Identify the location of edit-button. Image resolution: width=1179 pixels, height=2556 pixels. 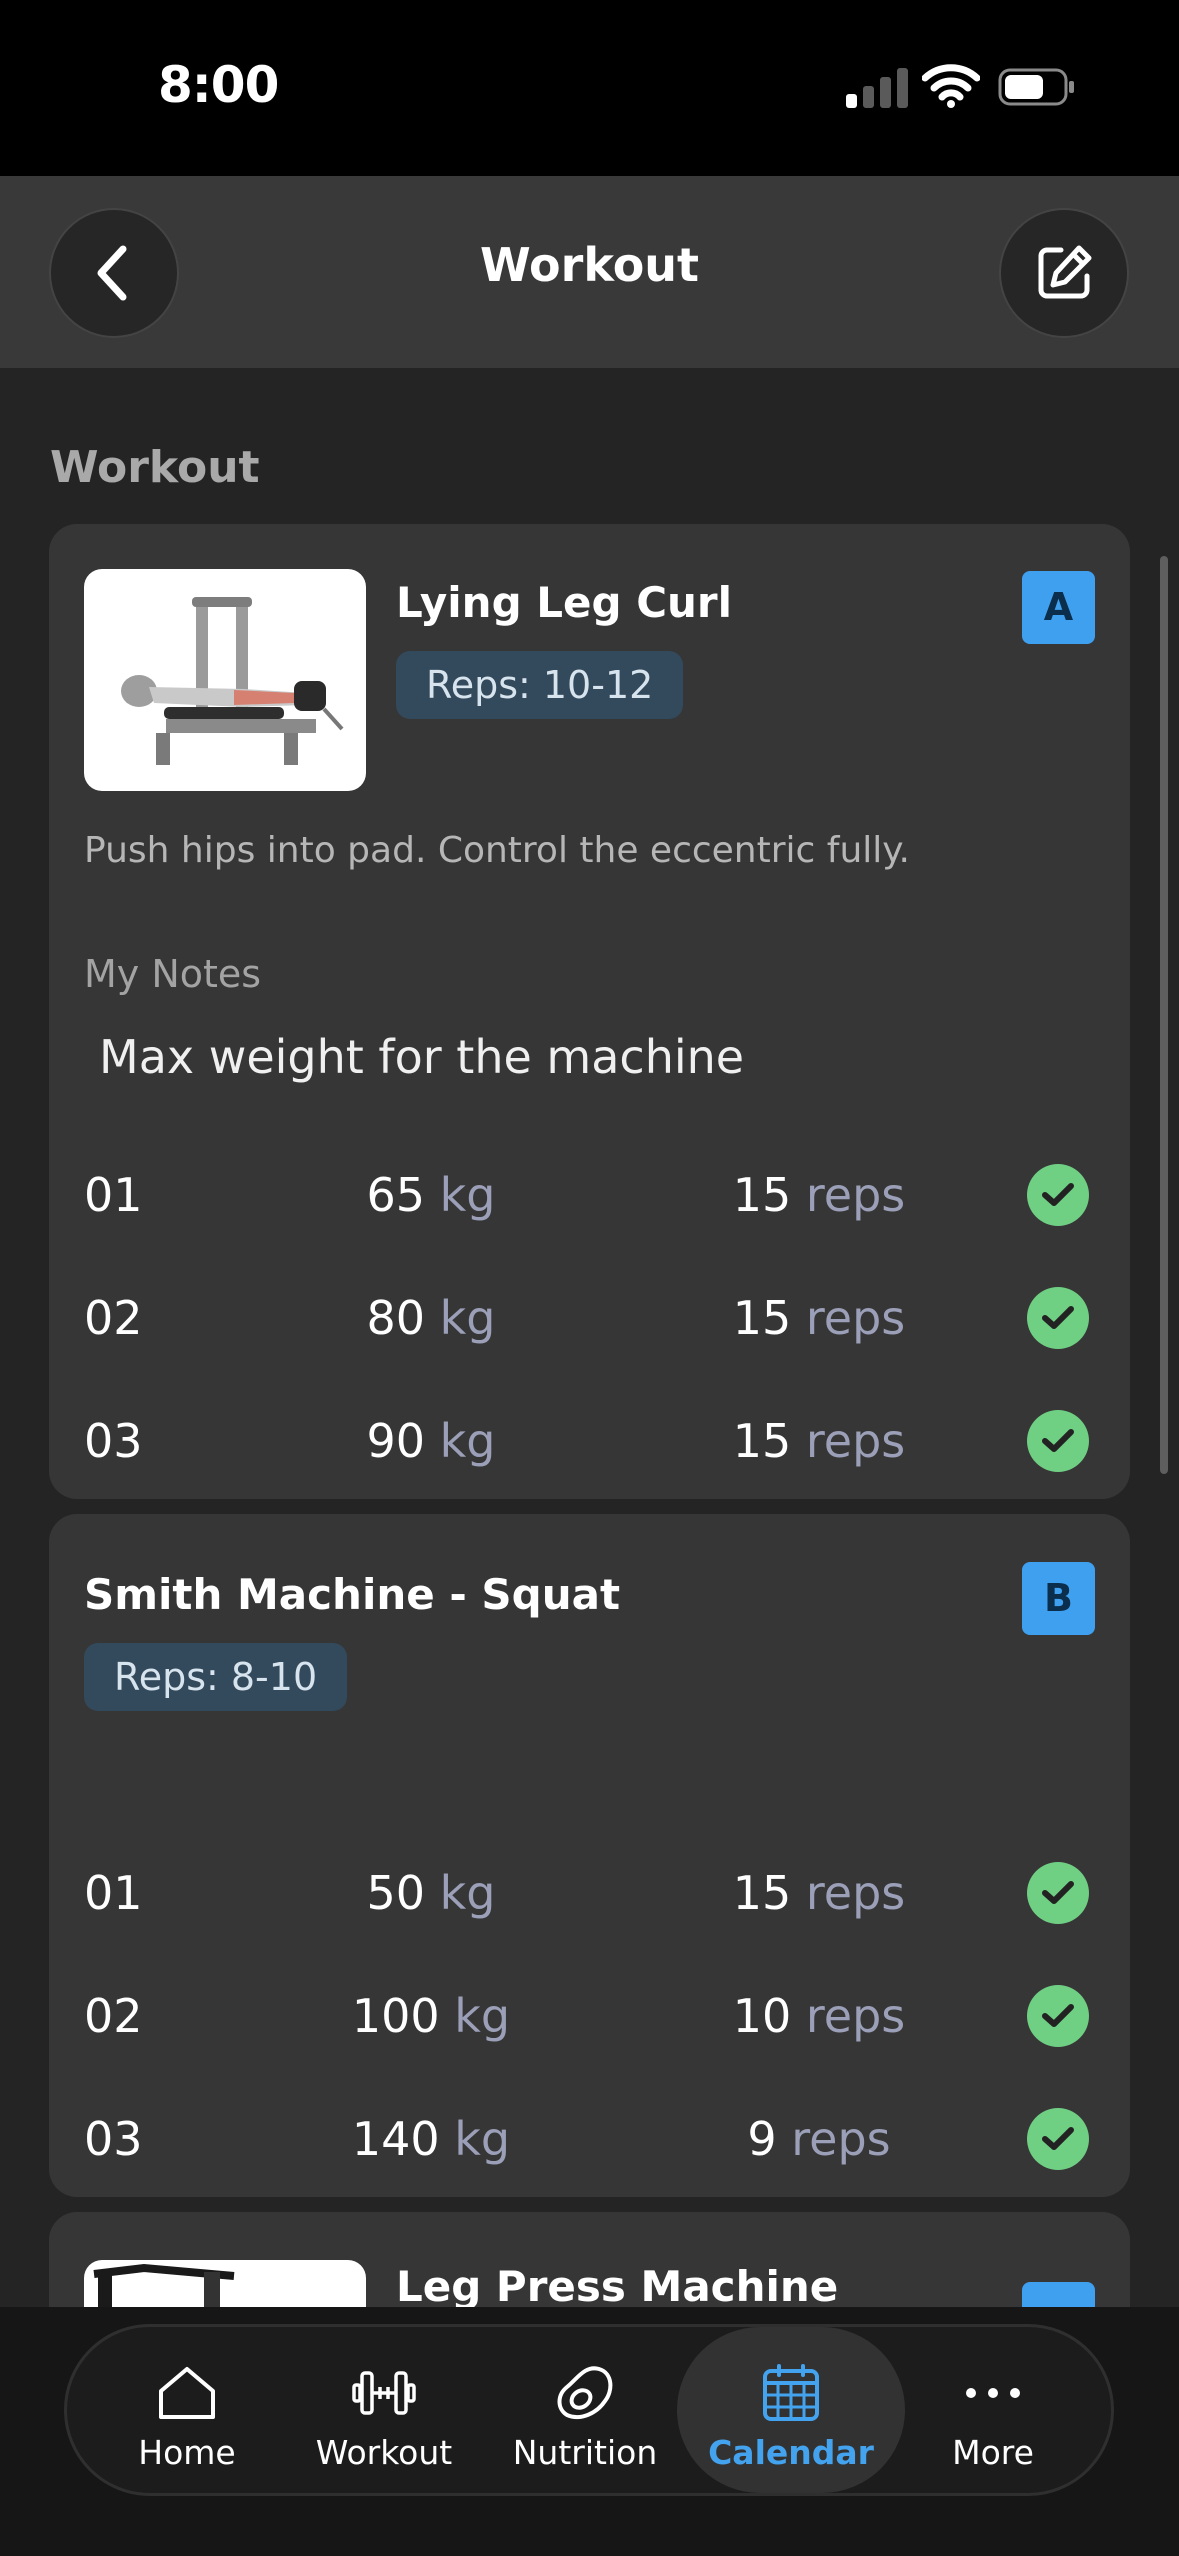
(1064, 273).